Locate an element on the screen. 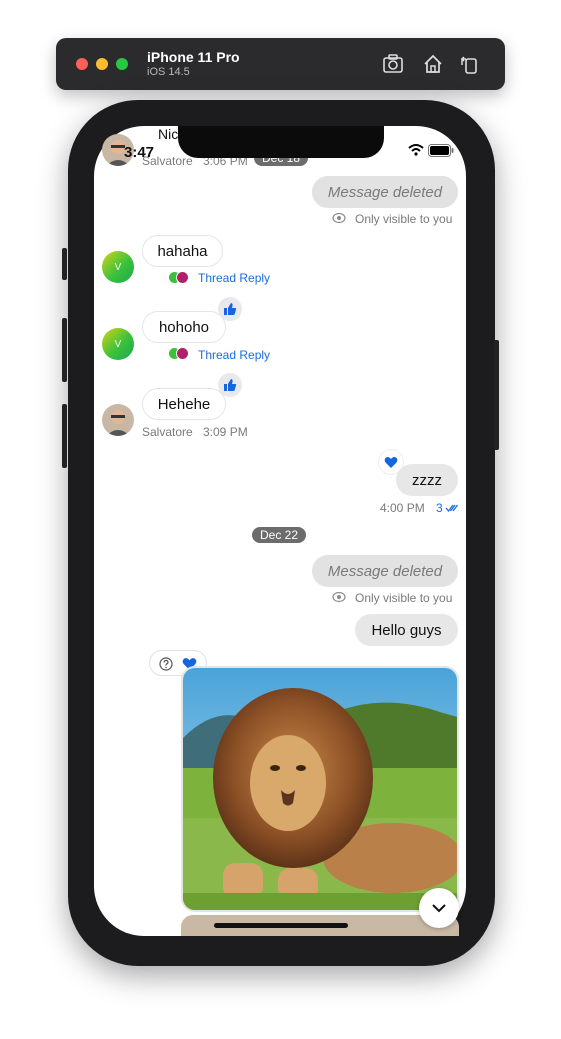 This screenshot has height=1039, width=561. heart-icon is located at coordinates (391, 462).